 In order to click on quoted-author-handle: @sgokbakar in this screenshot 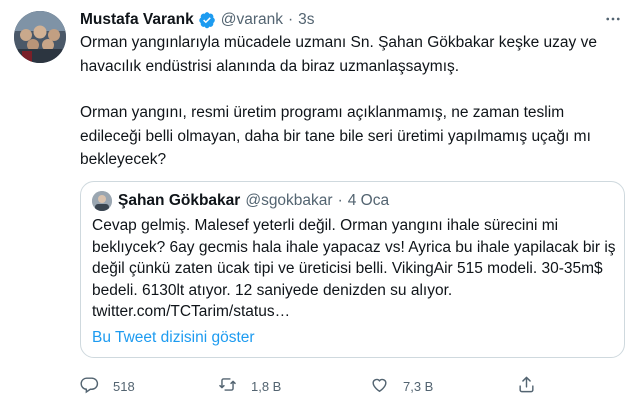, I will do `click(289, 200)`.